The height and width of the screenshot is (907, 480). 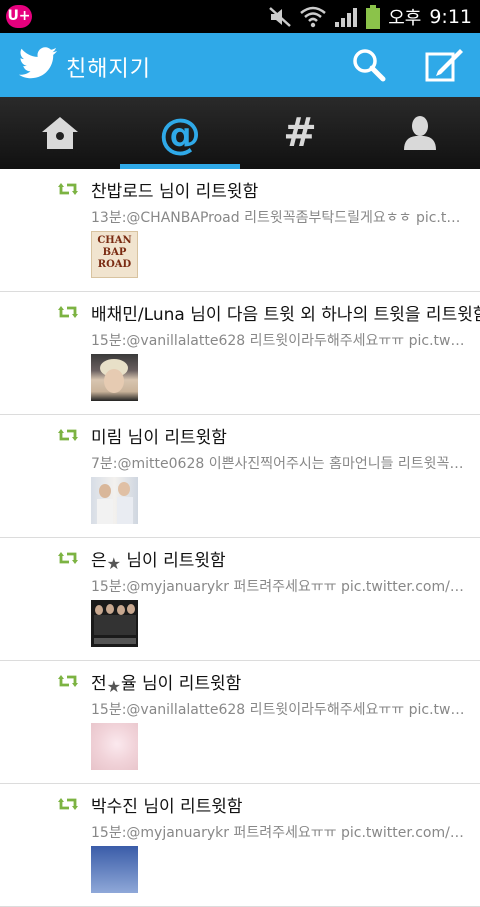 What do you see at coordinates (167, 807) in the screenshot?
I see `retweet-headline: 박수진 님이 리트윗함` at bounding box center [167, 807].